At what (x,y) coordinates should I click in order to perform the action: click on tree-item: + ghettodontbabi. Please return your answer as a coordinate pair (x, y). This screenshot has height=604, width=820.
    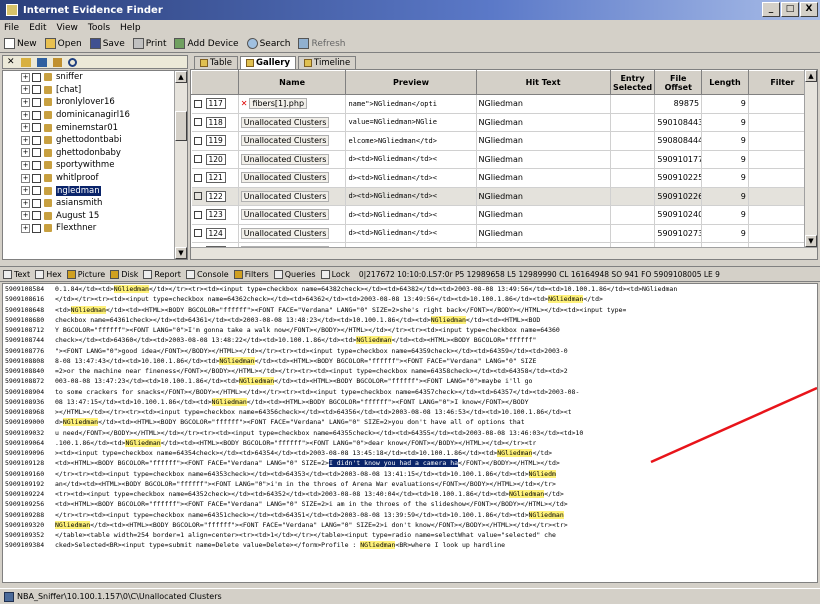
    Looking at the image, I should click on (95, 140).